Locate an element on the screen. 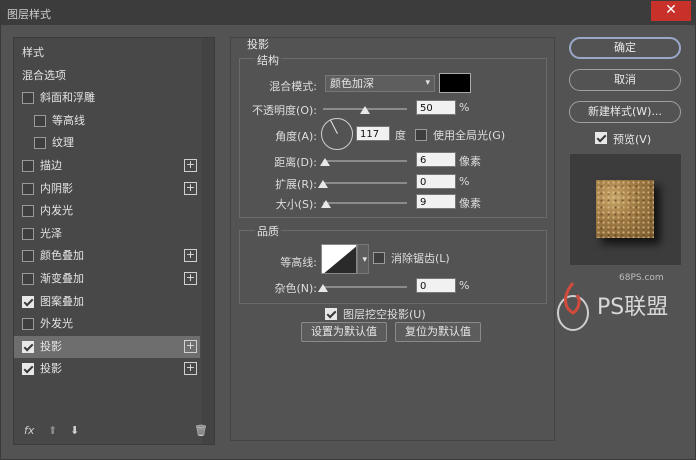 The image size is (696, 460). style-item-14: 投影 + is located at coordinates (107, 369).